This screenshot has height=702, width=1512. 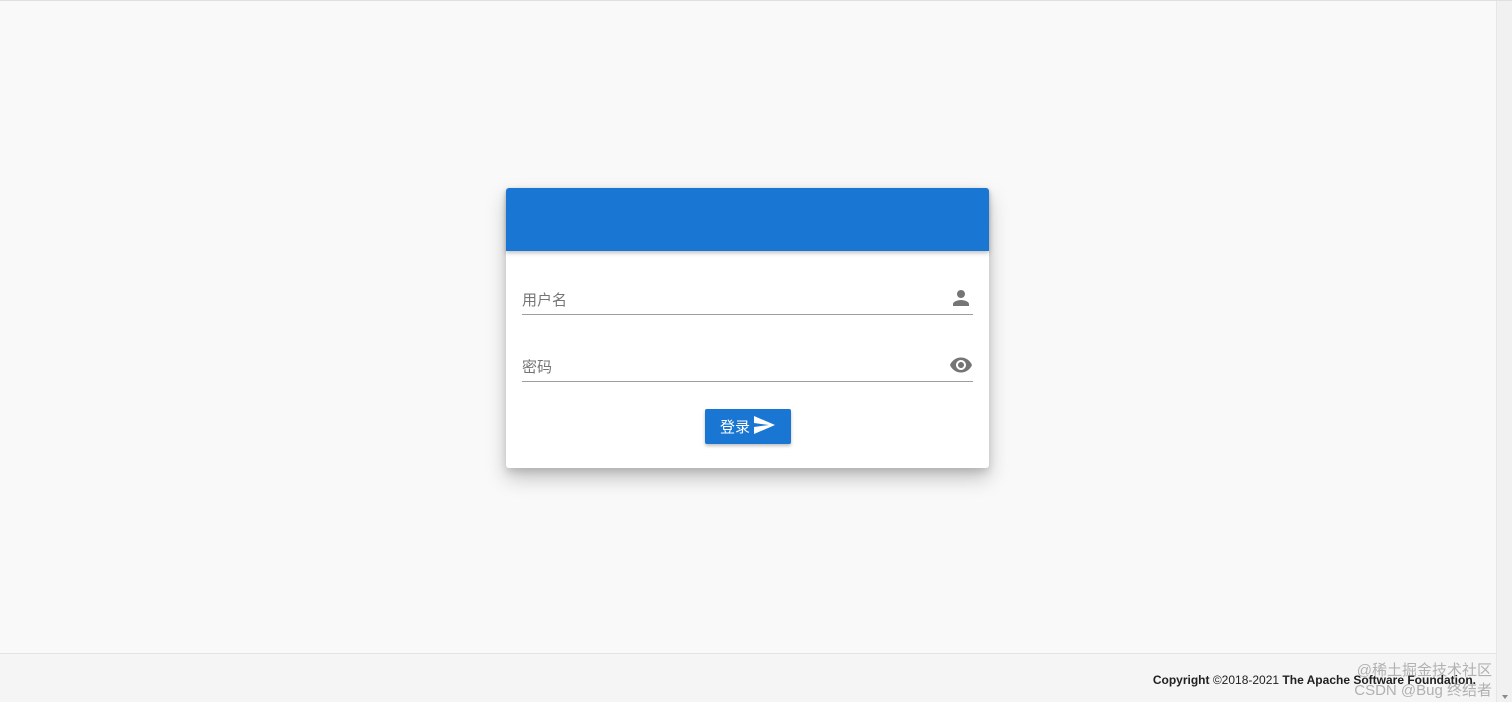 What do you see at coordinates (1504, 351) in the screenshot?
I see `vertical-scrollbar` at bounding box center [1504, 351].